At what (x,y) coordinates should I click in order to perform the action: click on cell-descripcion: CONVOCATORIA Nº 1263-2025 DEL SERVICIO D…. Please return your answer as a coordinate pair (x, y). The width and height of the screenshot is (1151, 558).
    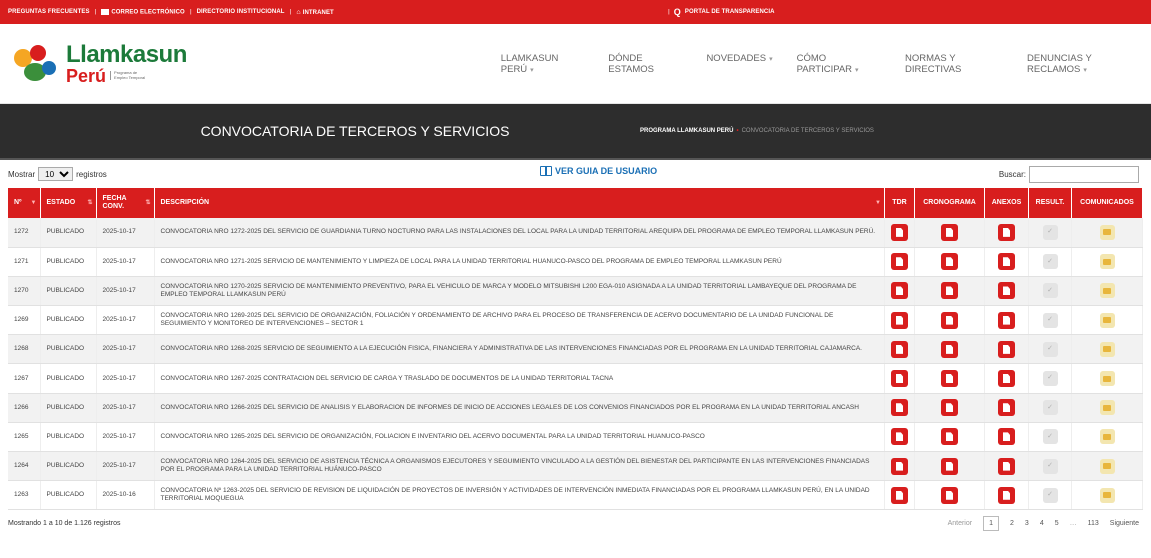
    Looking at the image, I should click on (519, 495).